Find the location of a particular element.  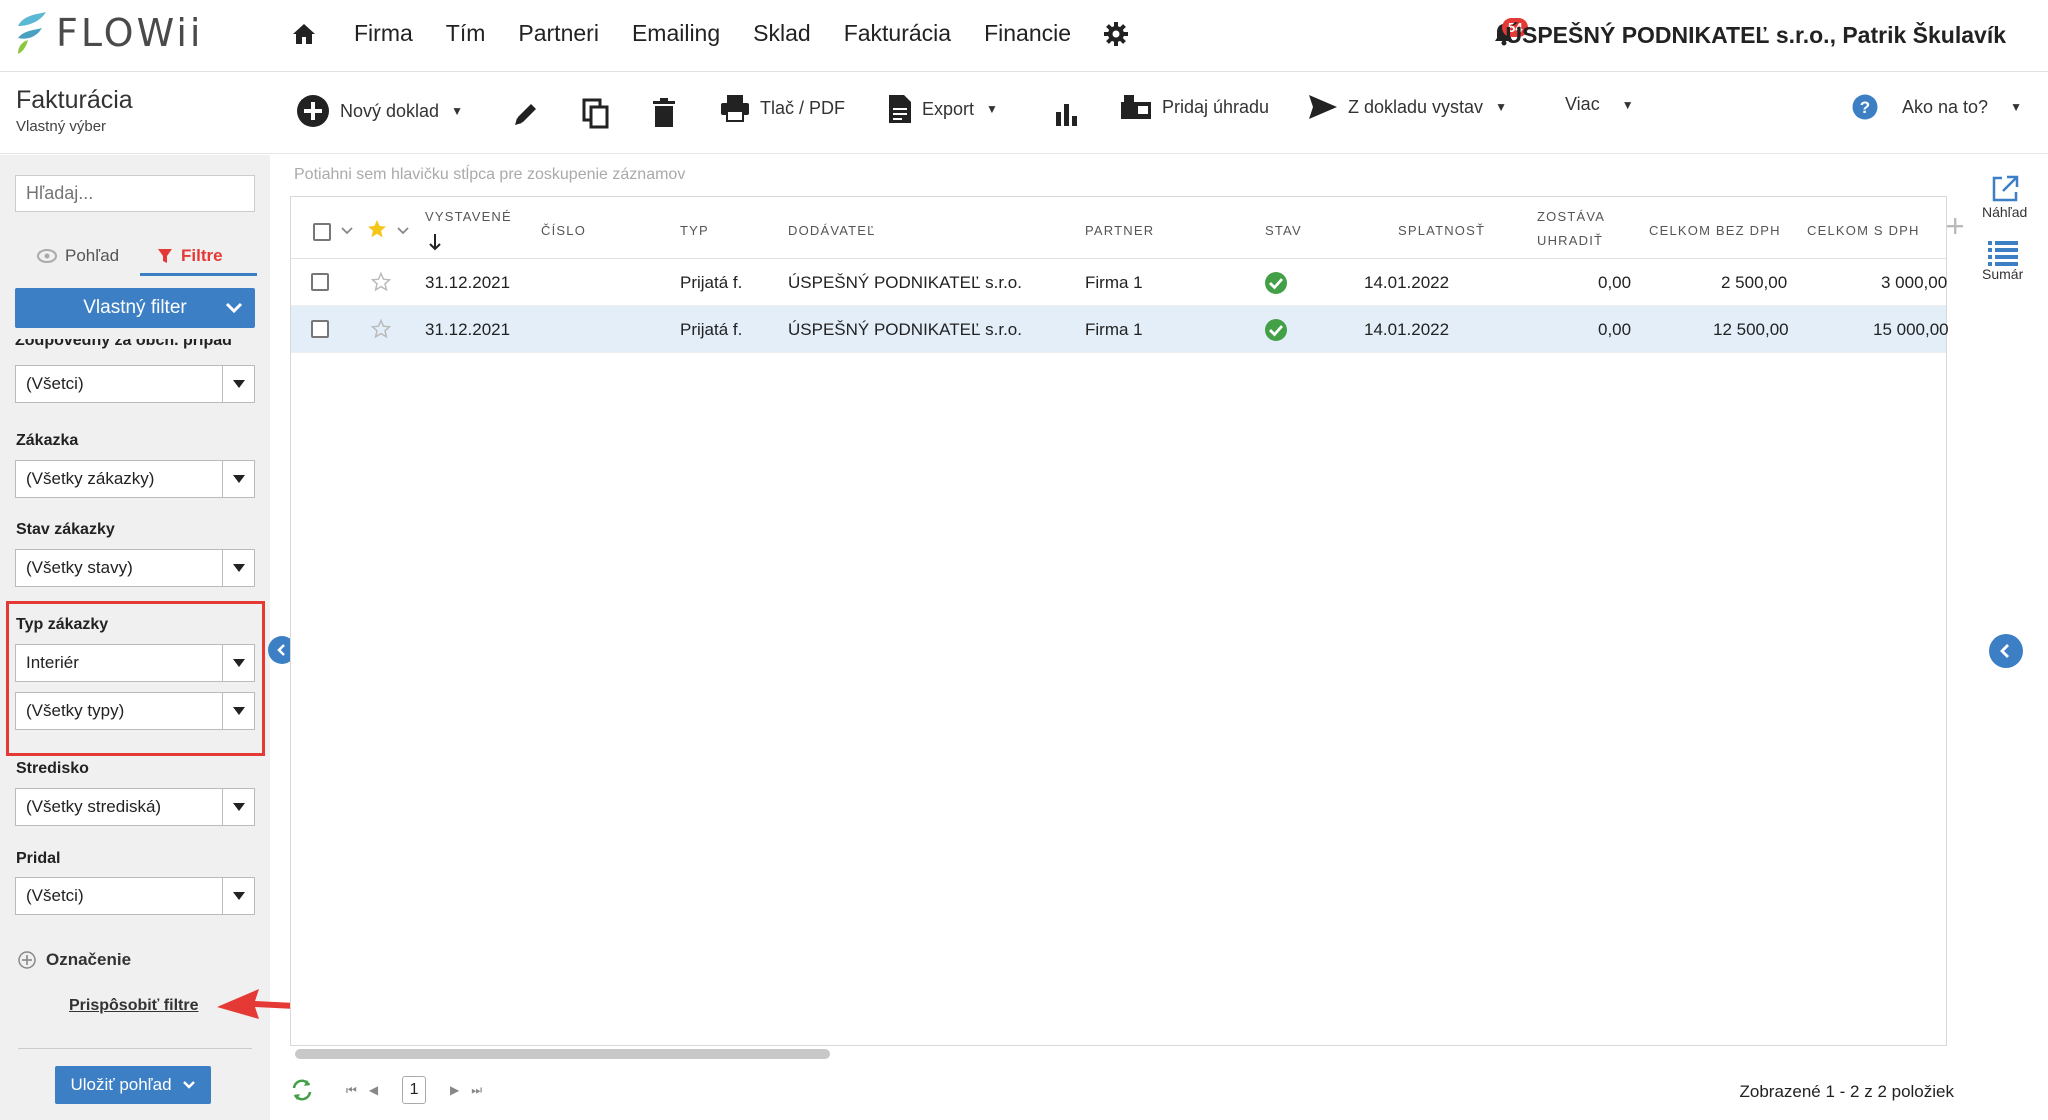

col-number: ČÍSLO is located at coordinates (563, 230).